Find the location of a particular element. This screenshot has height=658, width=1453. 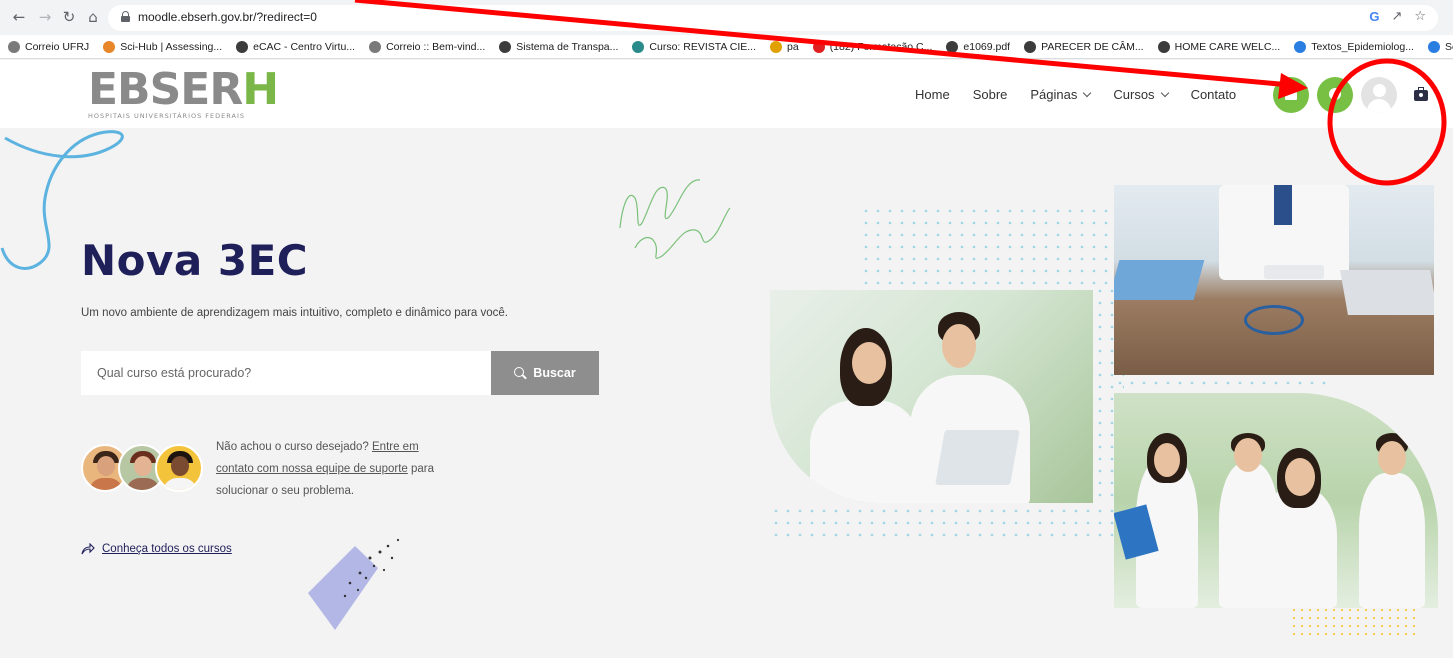

course-search-box is located at coordinates (286, 373).